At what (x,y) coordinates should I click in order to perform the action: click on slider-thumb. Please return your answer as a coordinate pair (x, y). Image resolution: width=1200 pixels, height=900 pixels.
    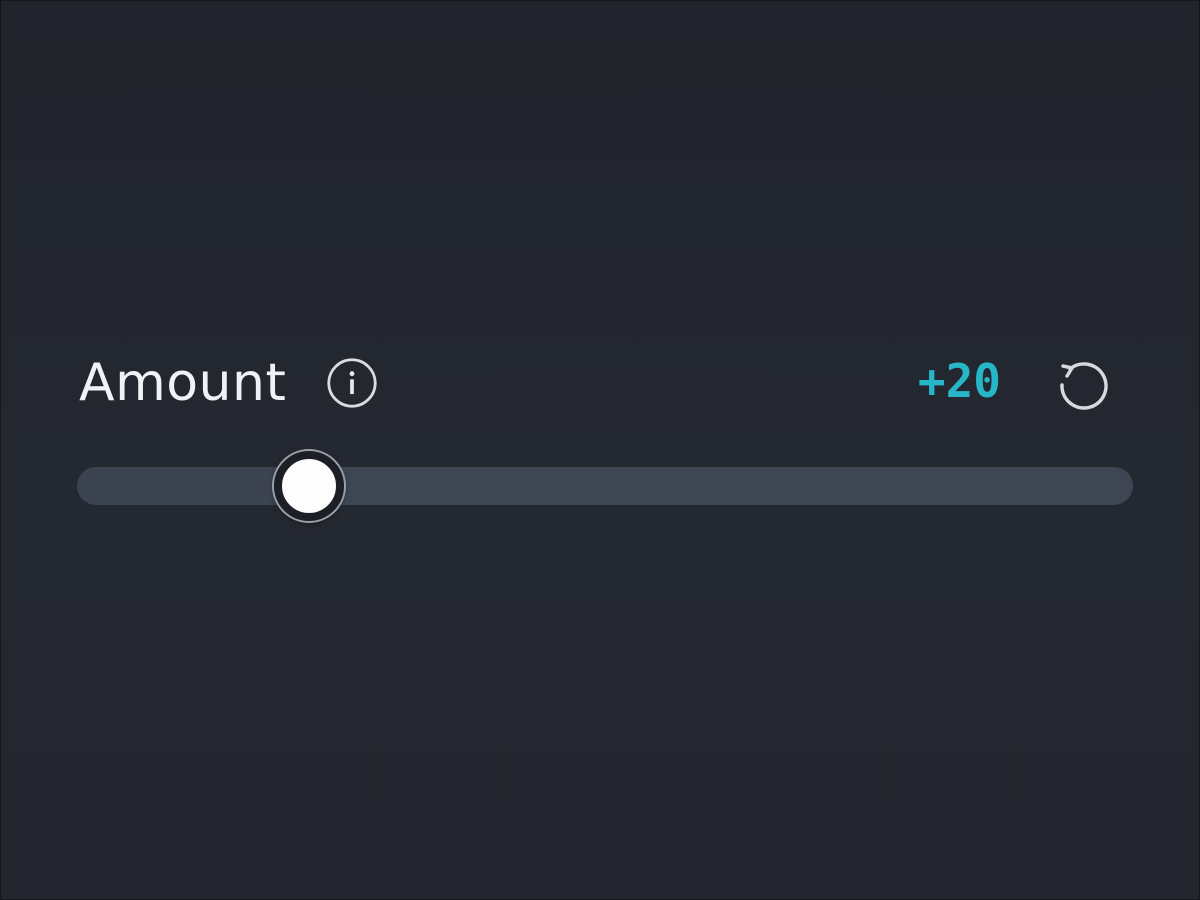
    Looking at the image, I should click on (309, 486).